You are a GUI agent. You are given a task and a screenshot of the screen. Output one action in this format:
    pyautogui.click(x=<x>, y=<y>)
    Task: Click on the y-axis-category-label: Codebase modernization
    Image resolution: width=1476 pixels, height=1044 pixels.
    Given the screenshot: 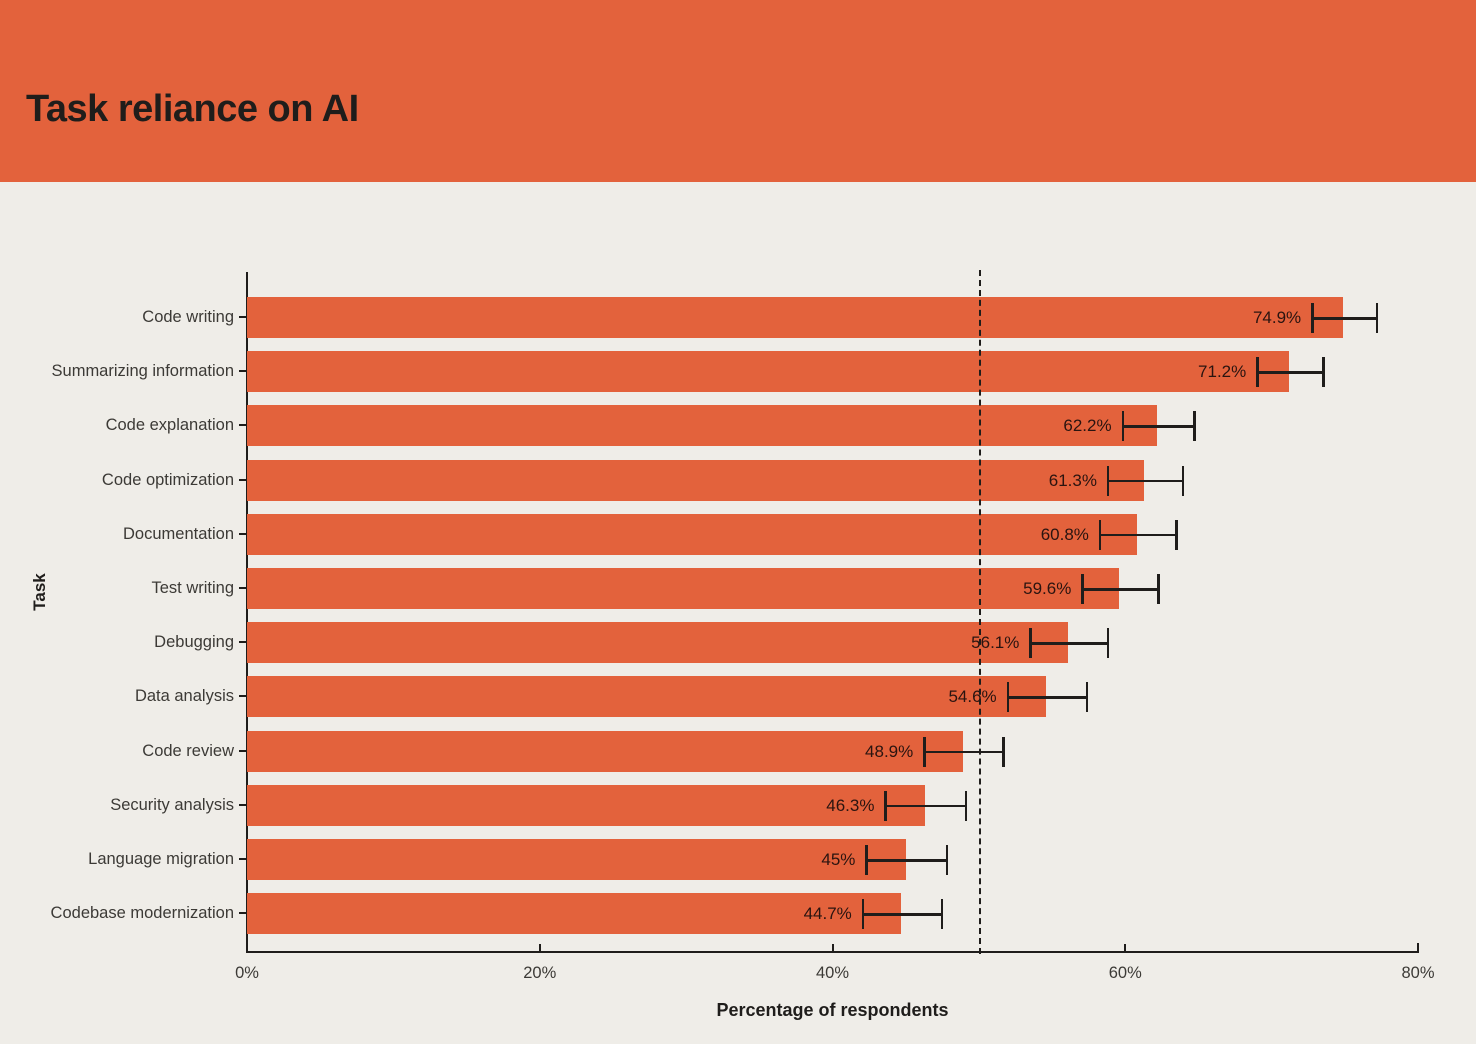 What is the action you would take?
    pyautogui.click(x=142, y=913)
    